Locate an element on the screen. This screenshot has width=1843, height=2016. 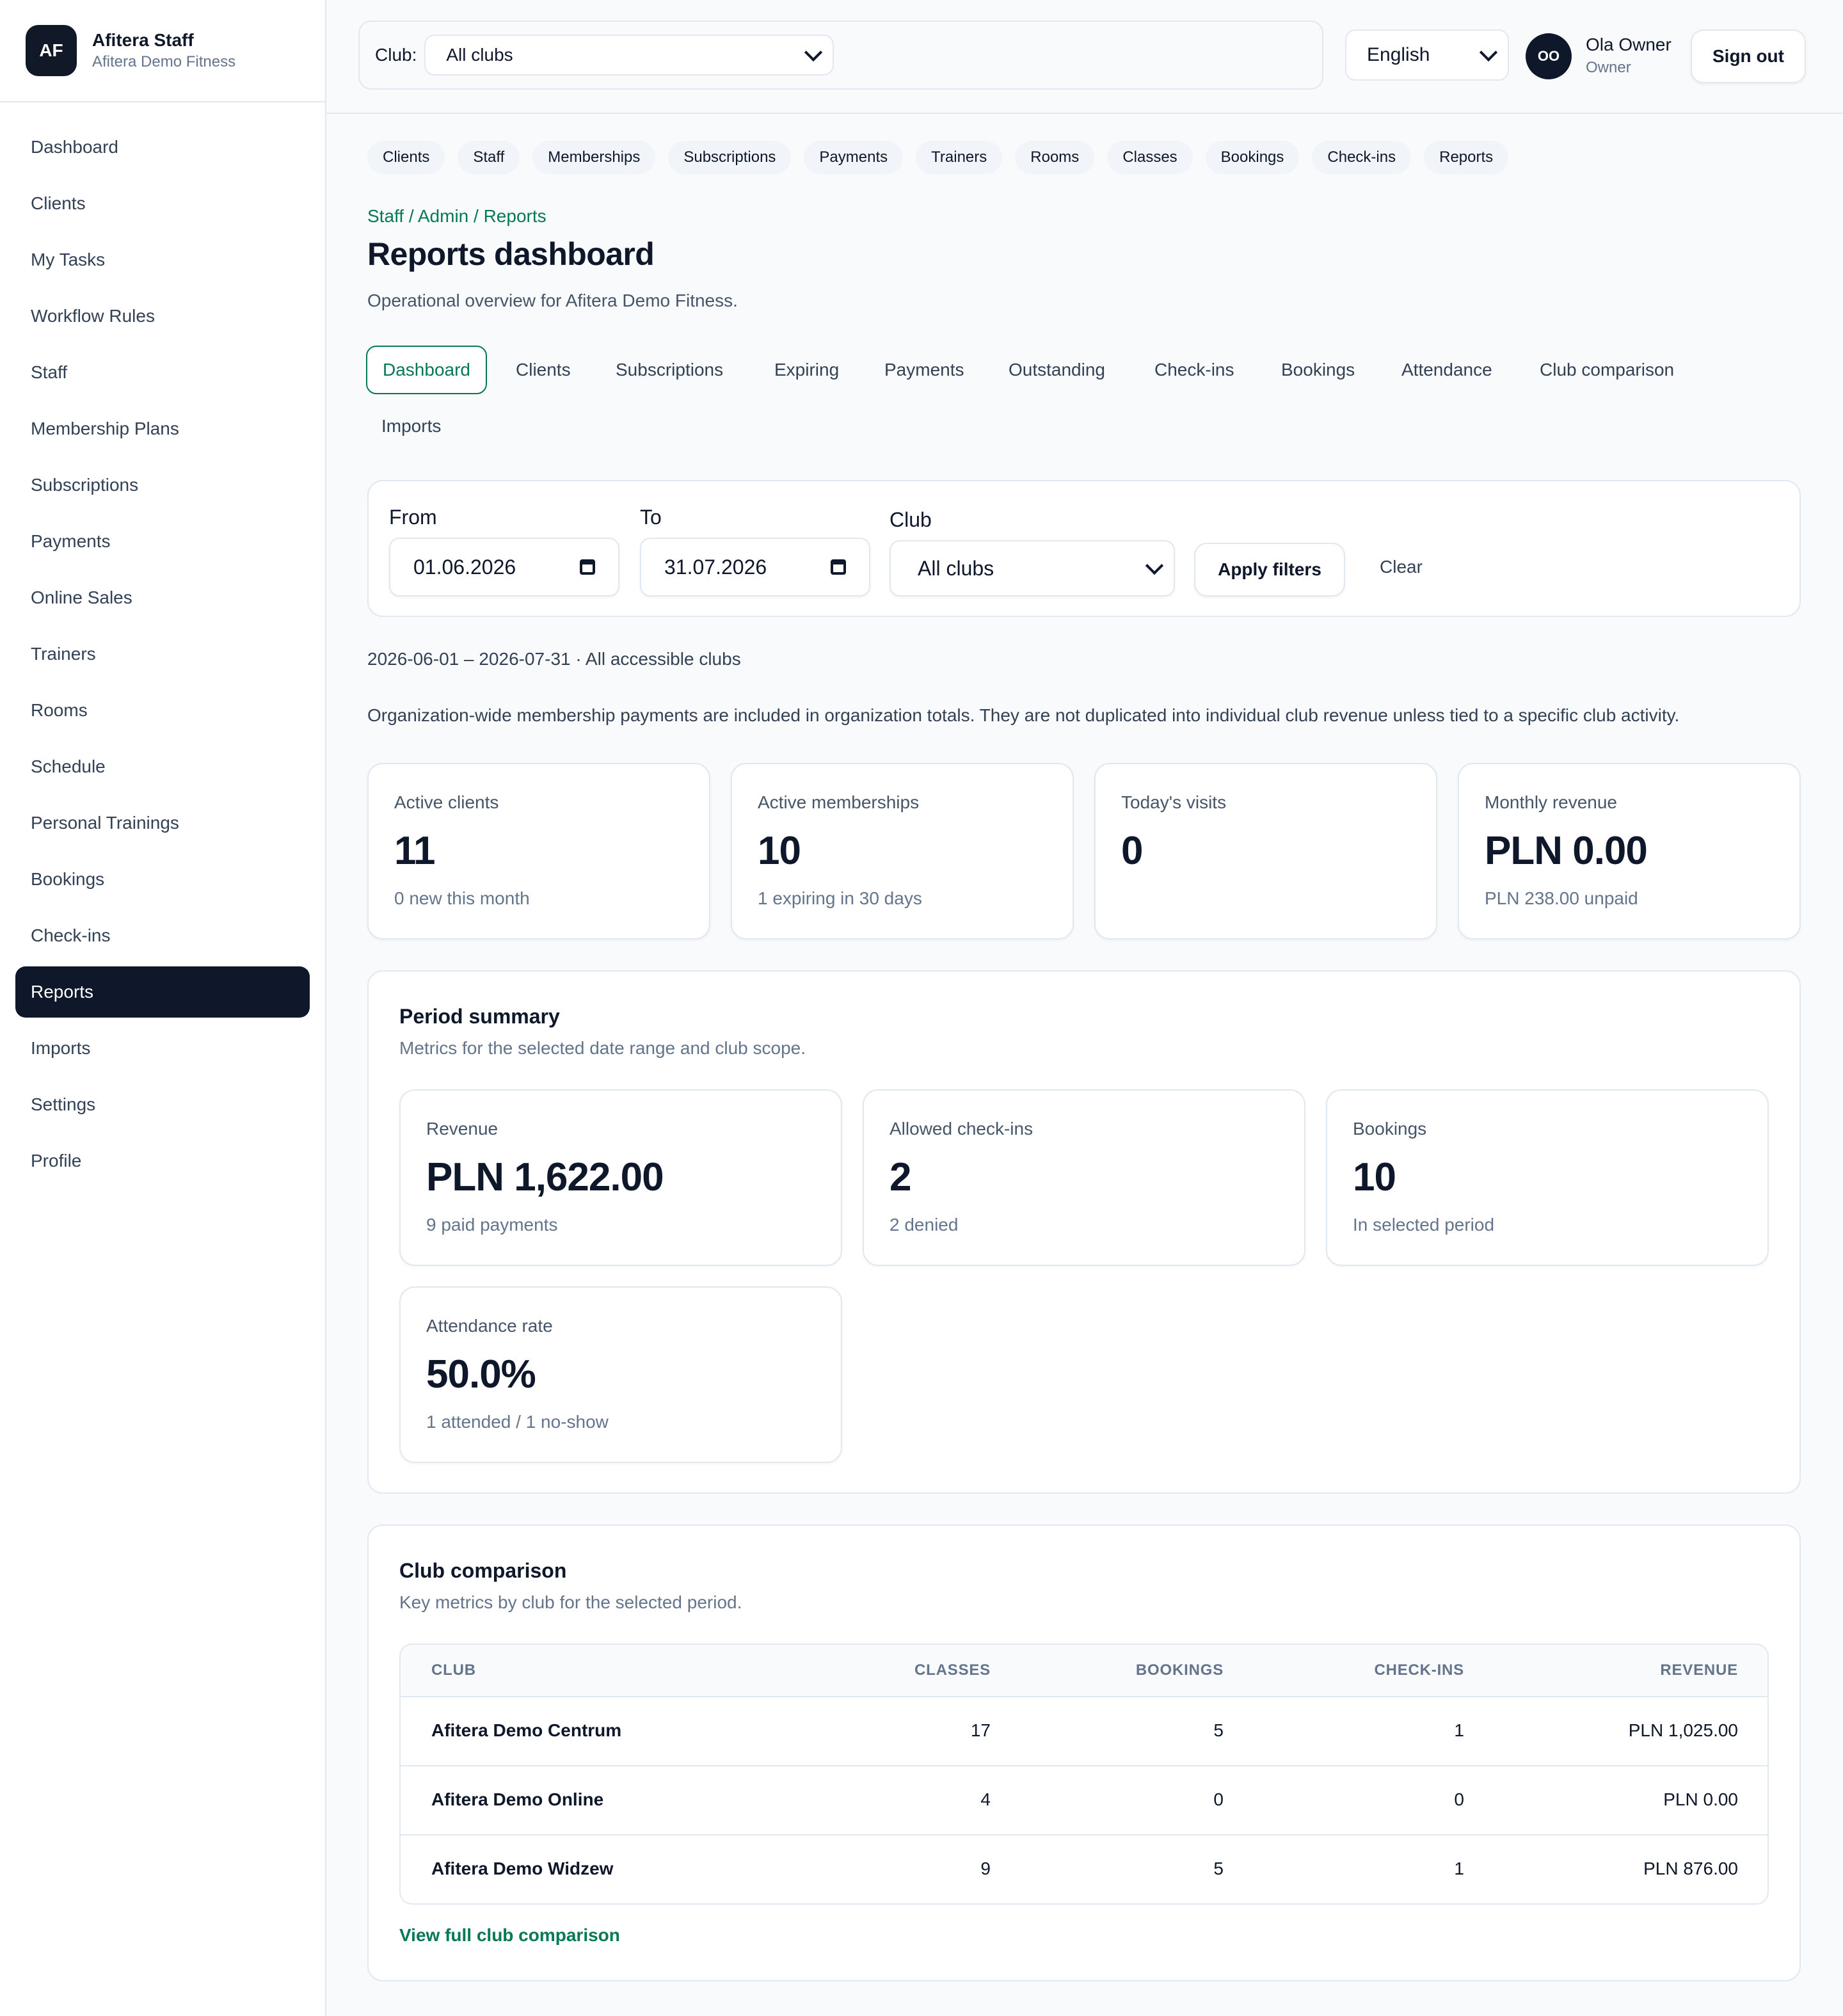
to-date-input: 31.07.2026 is located at coordinates (755, 567).